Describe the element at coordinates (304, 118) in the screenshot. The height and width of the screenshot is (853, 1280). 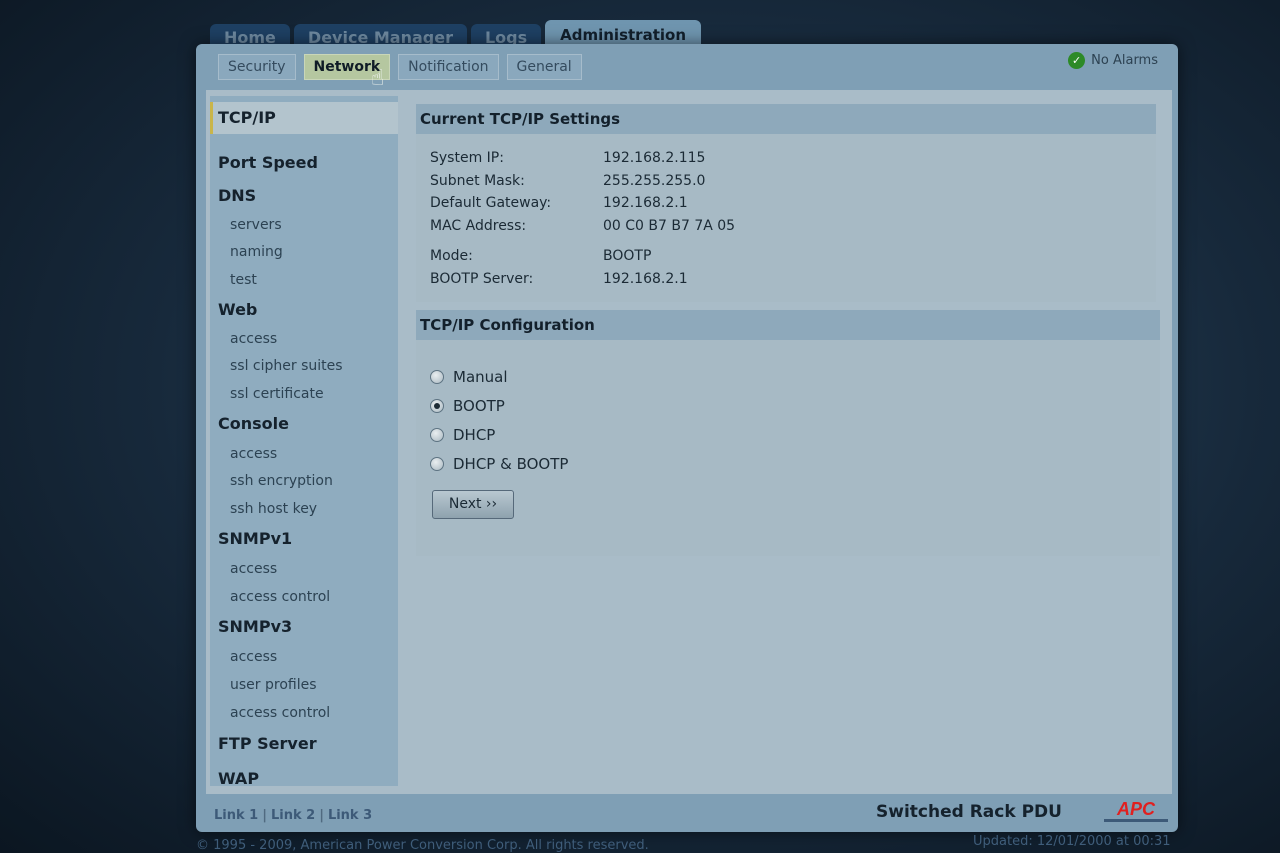
I see `sidebar-item-tcpip: TCP/IP` at that location.